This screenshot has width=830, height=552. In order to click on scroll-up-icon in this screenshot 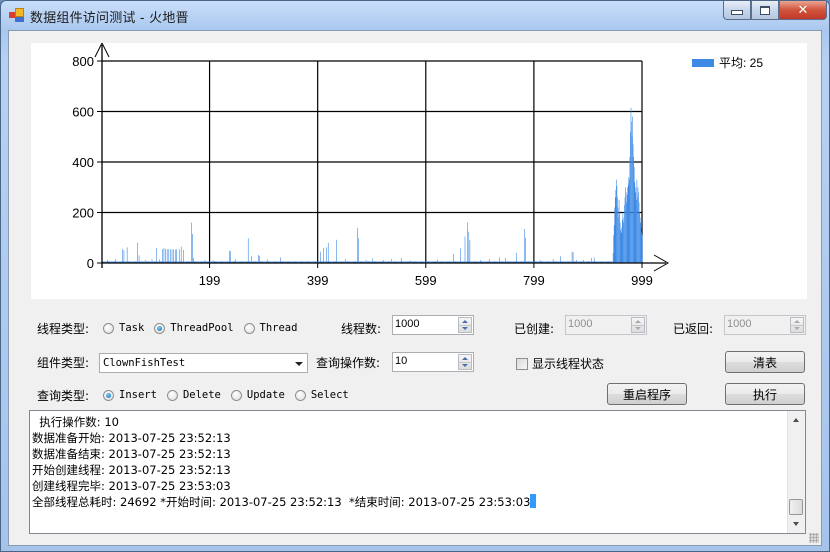, I will do `click(796, 420)`.